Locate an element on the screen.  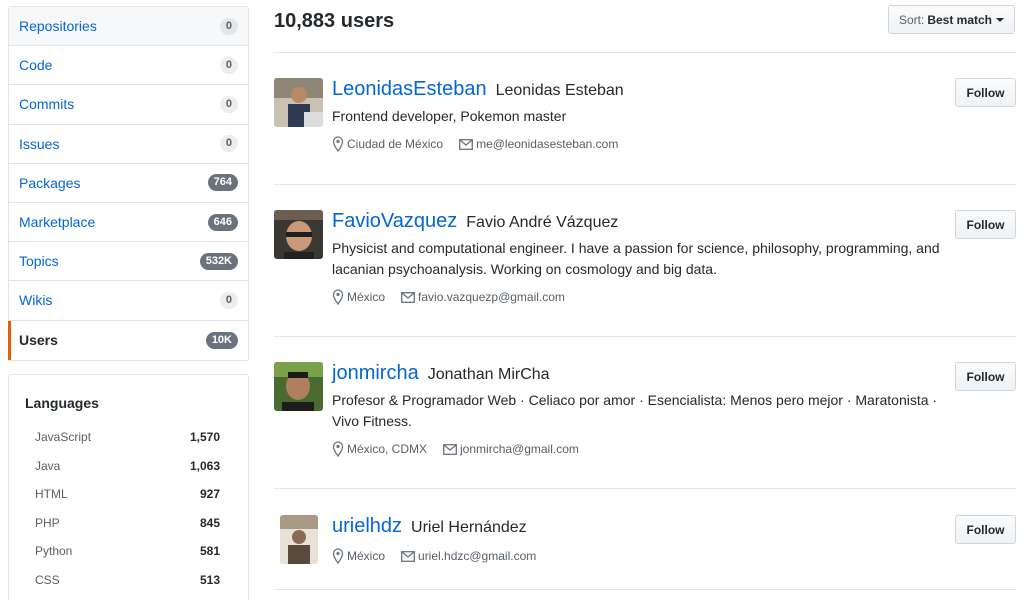
language-item: Python 581 is located at coordinates (128, 551).